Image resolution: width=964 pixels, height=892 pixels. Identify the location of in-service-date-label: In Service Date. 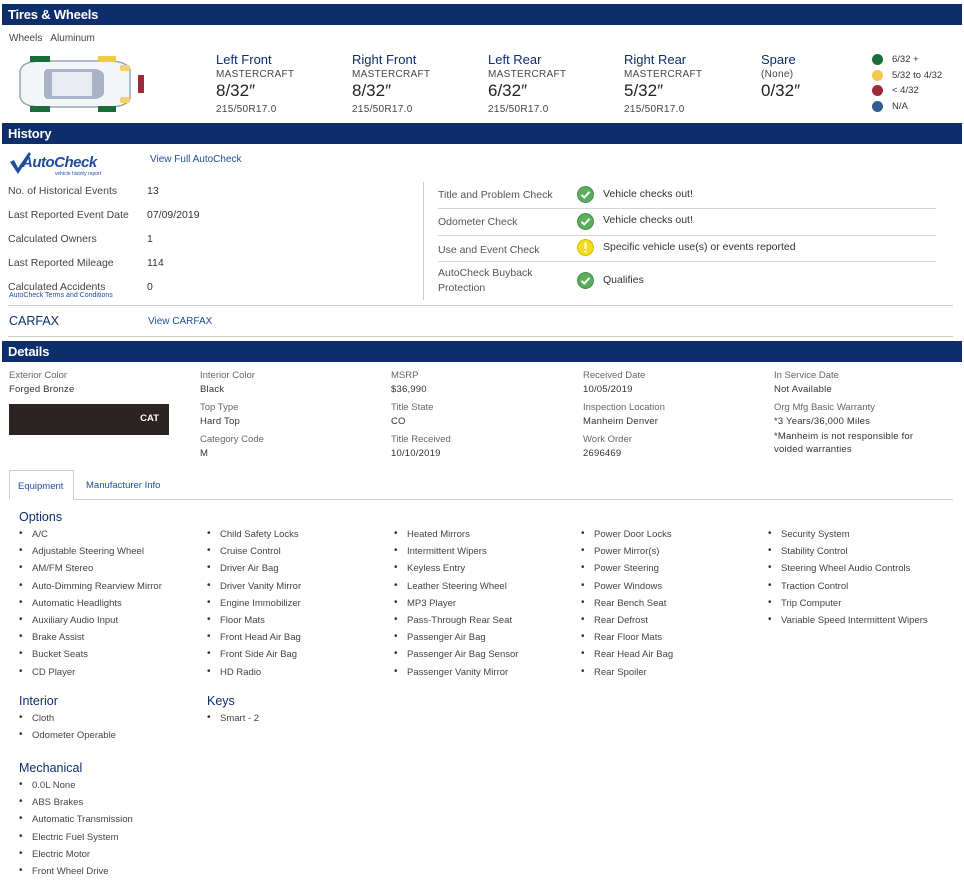
(806, 375).